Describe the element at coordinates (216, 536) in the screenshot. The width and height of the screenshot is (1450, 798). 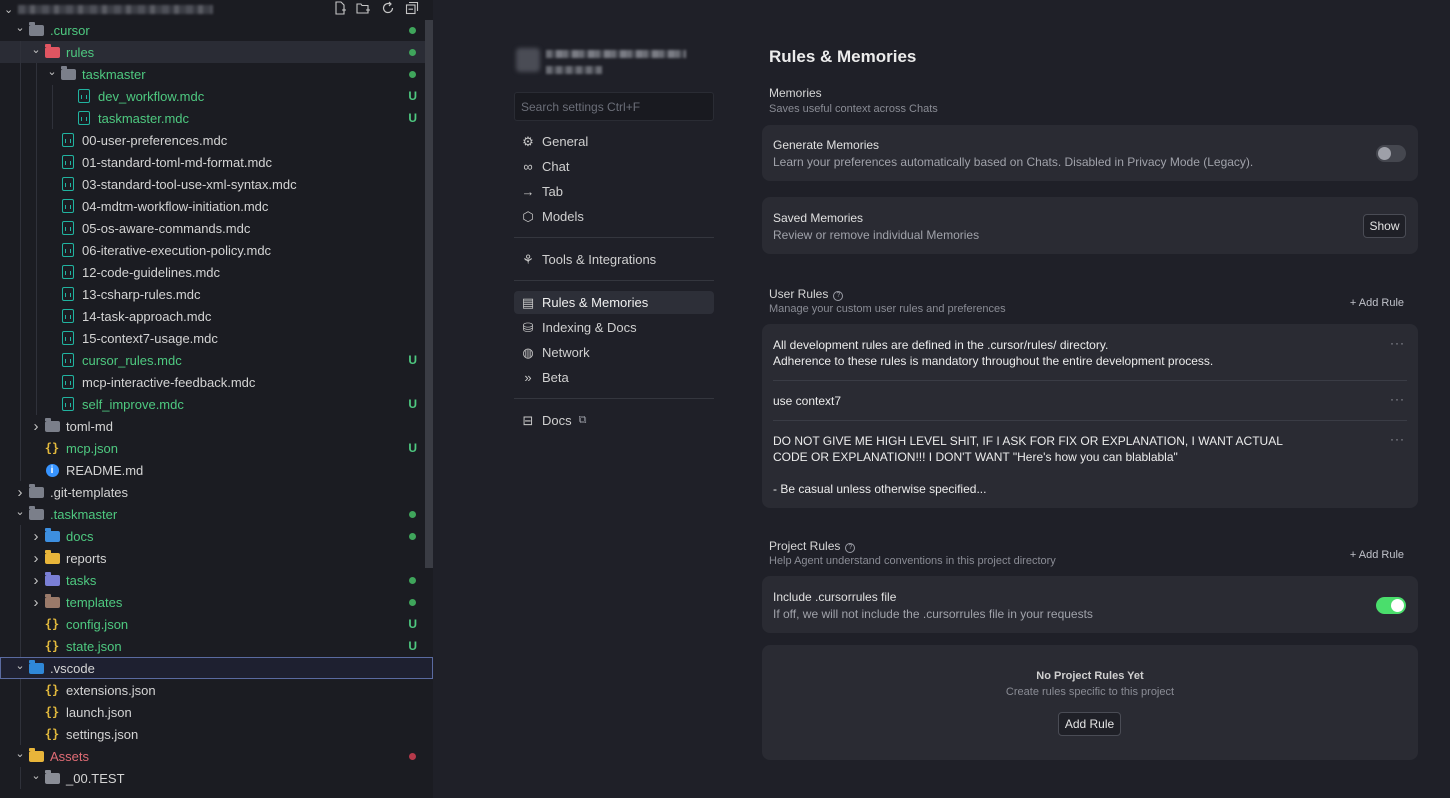
I see `tree-folder: › docs` at that location.